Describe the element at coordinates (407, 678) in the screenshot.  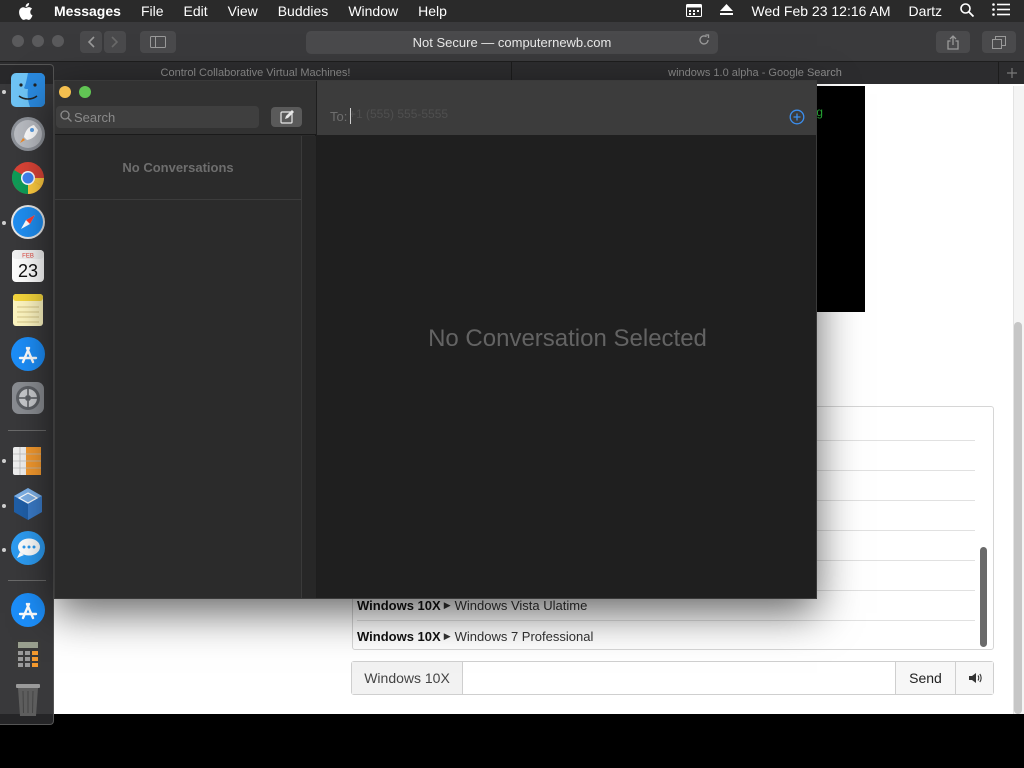
I see `input-prefix-label: Windows 10X` at that location.